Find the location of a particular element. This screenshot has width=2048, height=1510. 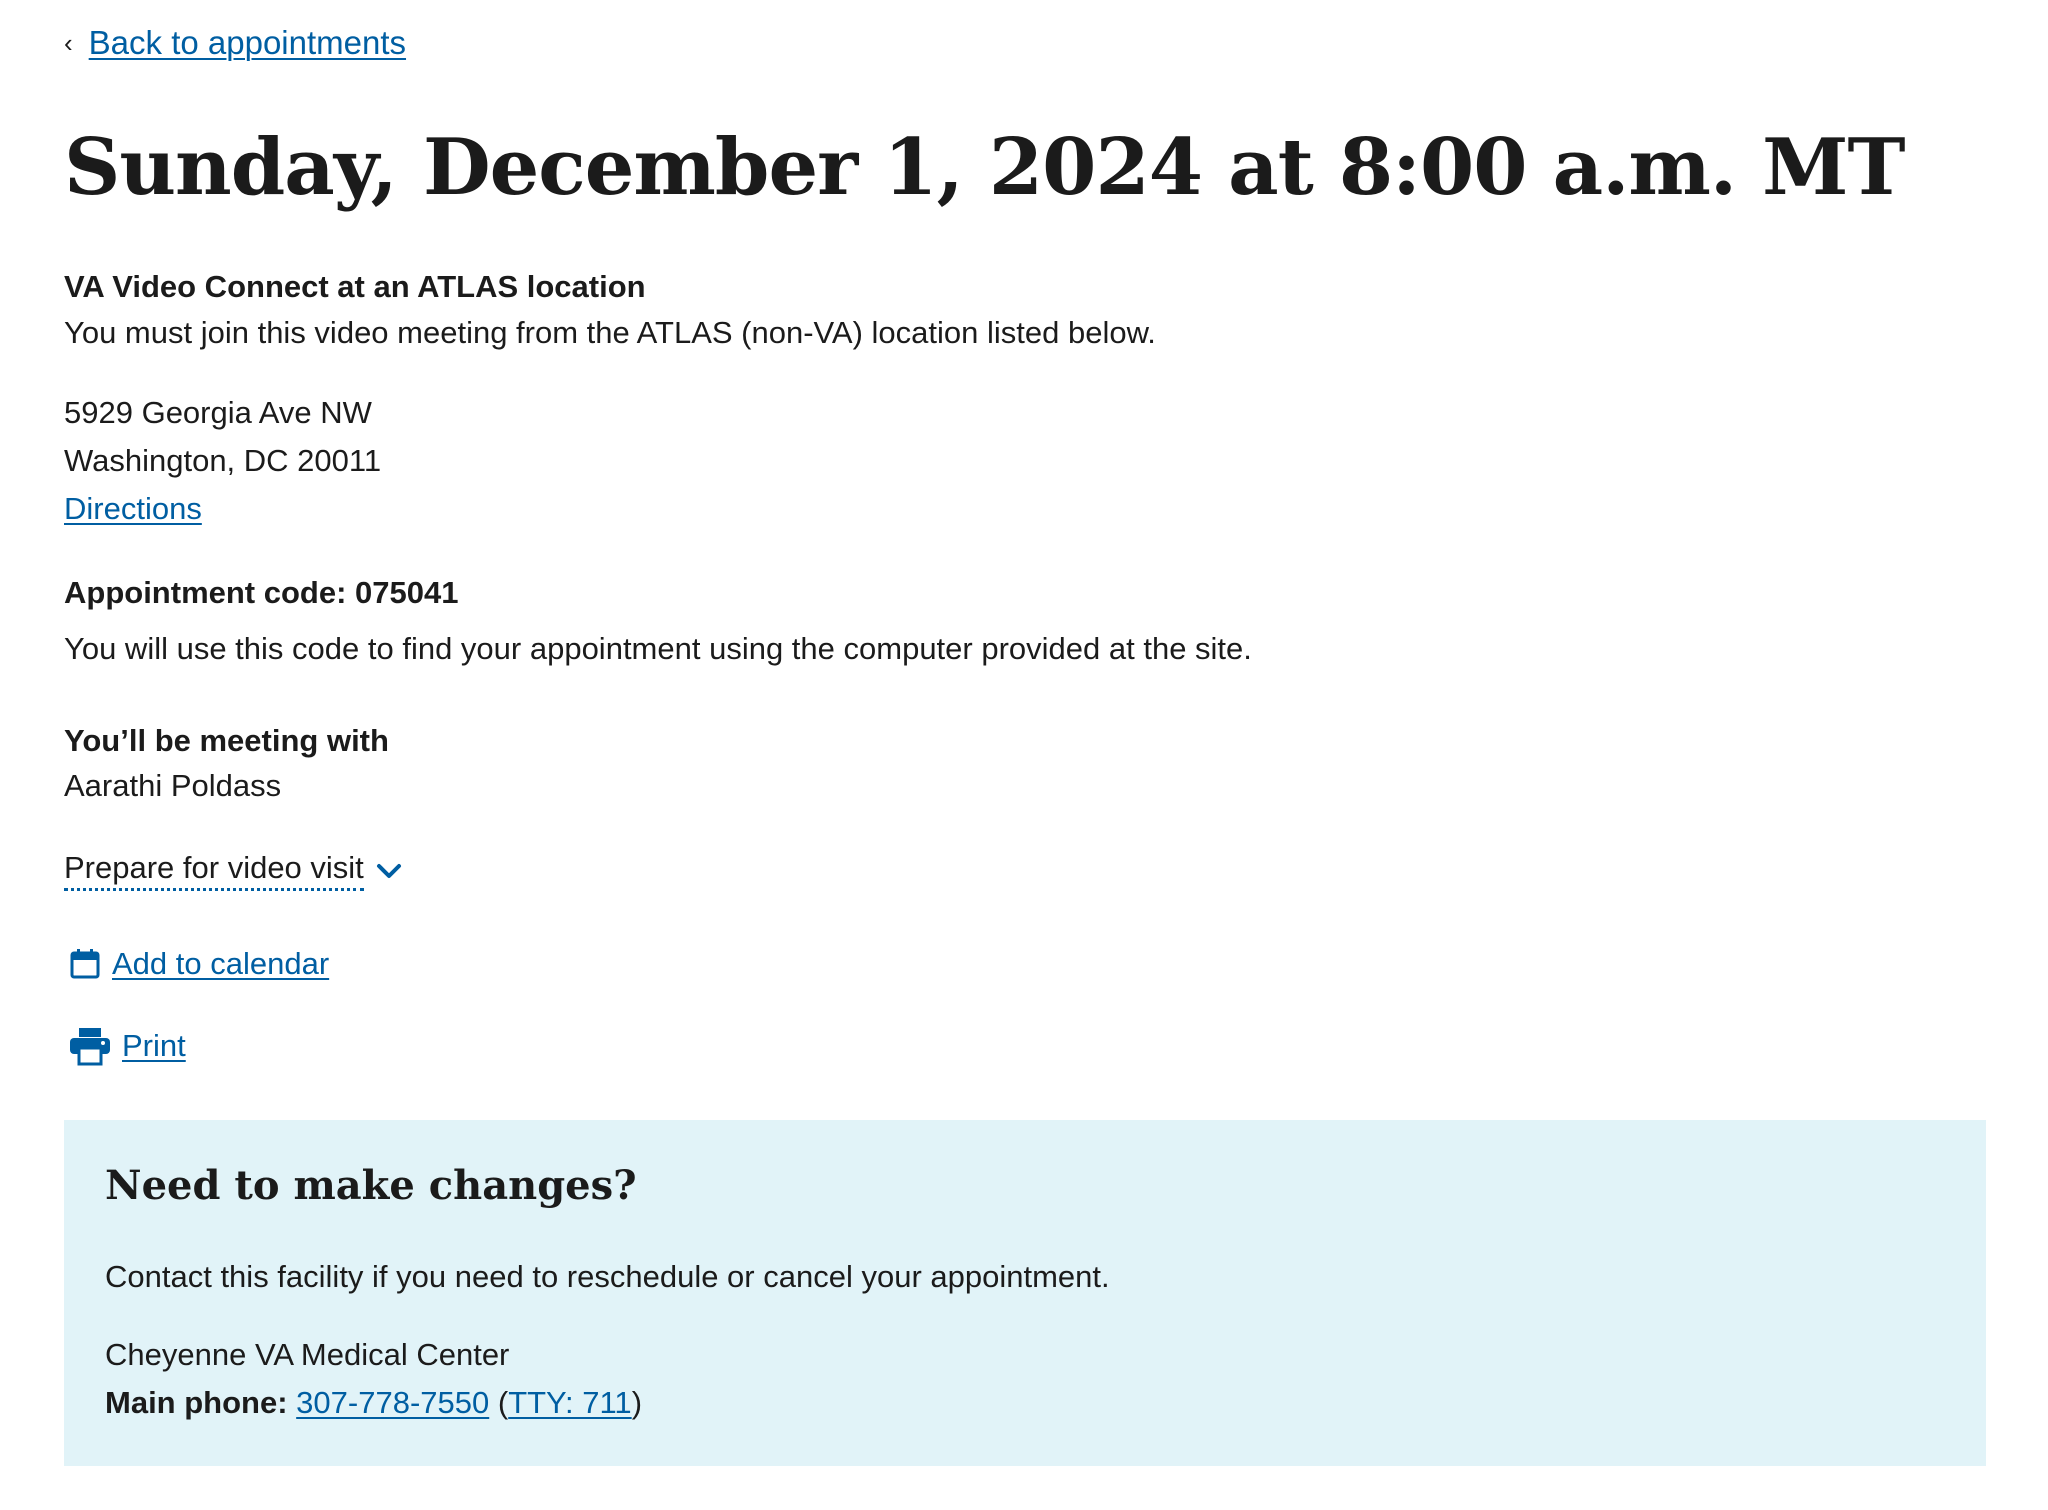

meeting-with-title: You’ll be meeting with is located at coordinates (226, 740).